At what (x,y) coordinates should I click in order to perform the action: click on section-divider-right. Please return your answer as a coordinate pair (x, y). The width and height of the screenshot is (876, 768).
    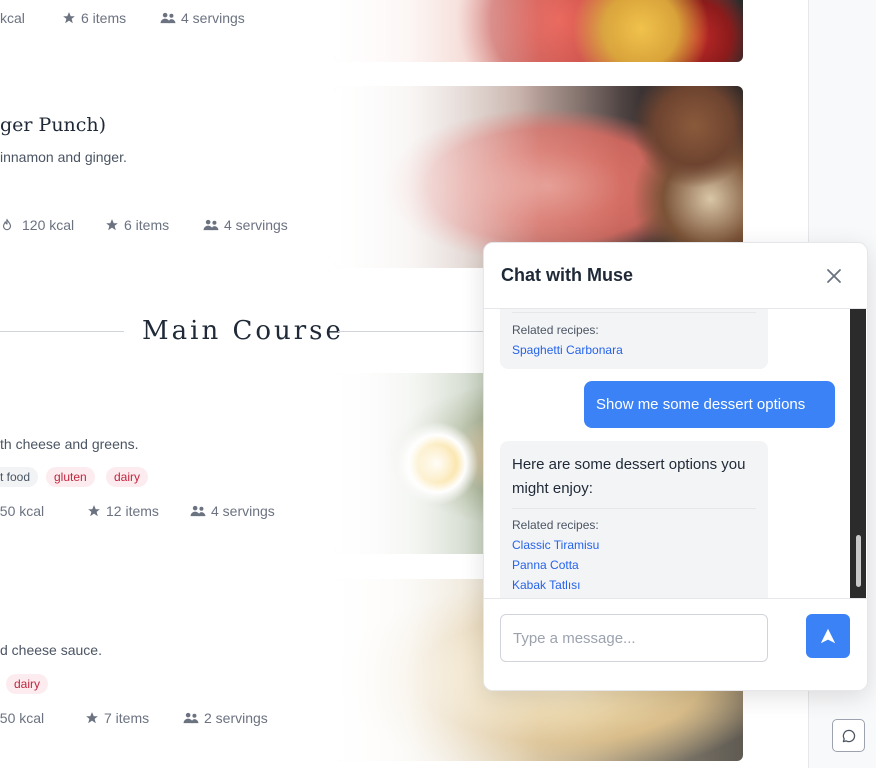
    Looking at the image, I should click on (413, 331).